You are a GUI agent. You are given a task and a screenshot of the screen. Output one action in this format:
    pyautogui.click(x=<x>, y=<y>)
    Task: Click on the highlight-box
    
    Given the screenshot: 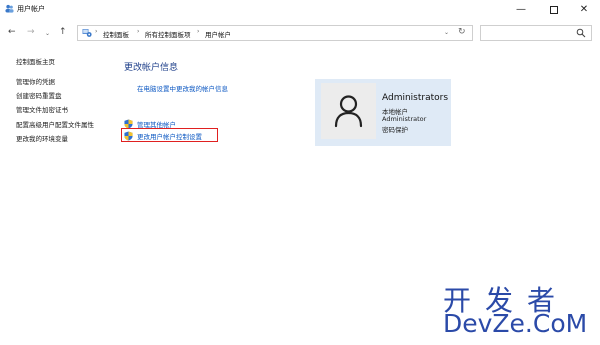 What is the action you would take?
    pyautogui.click(x=169, y=135)
    